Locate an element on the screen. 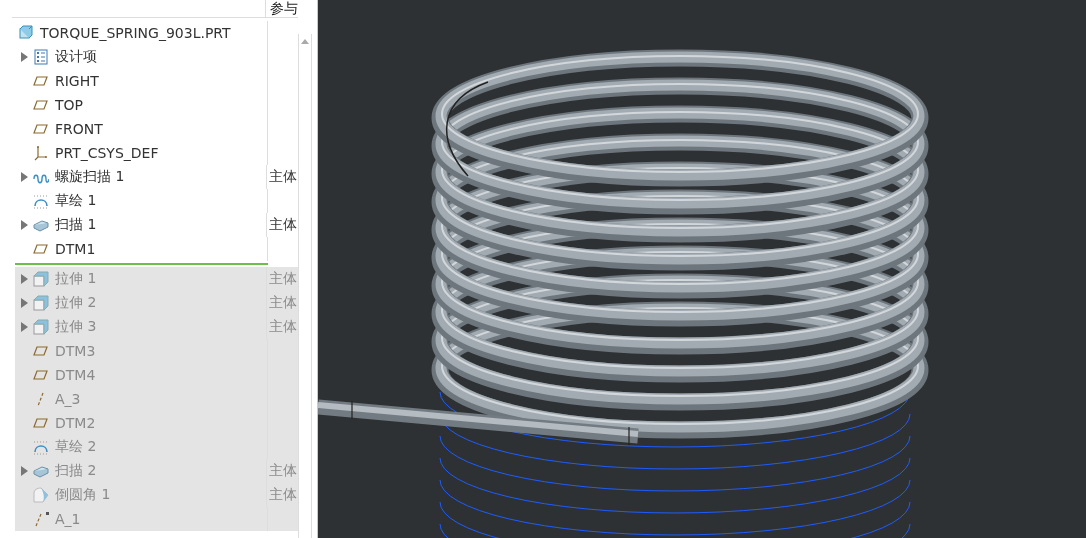  tree-item: 螺旋扫描 1 主体 is located at coordinates (156, 177).